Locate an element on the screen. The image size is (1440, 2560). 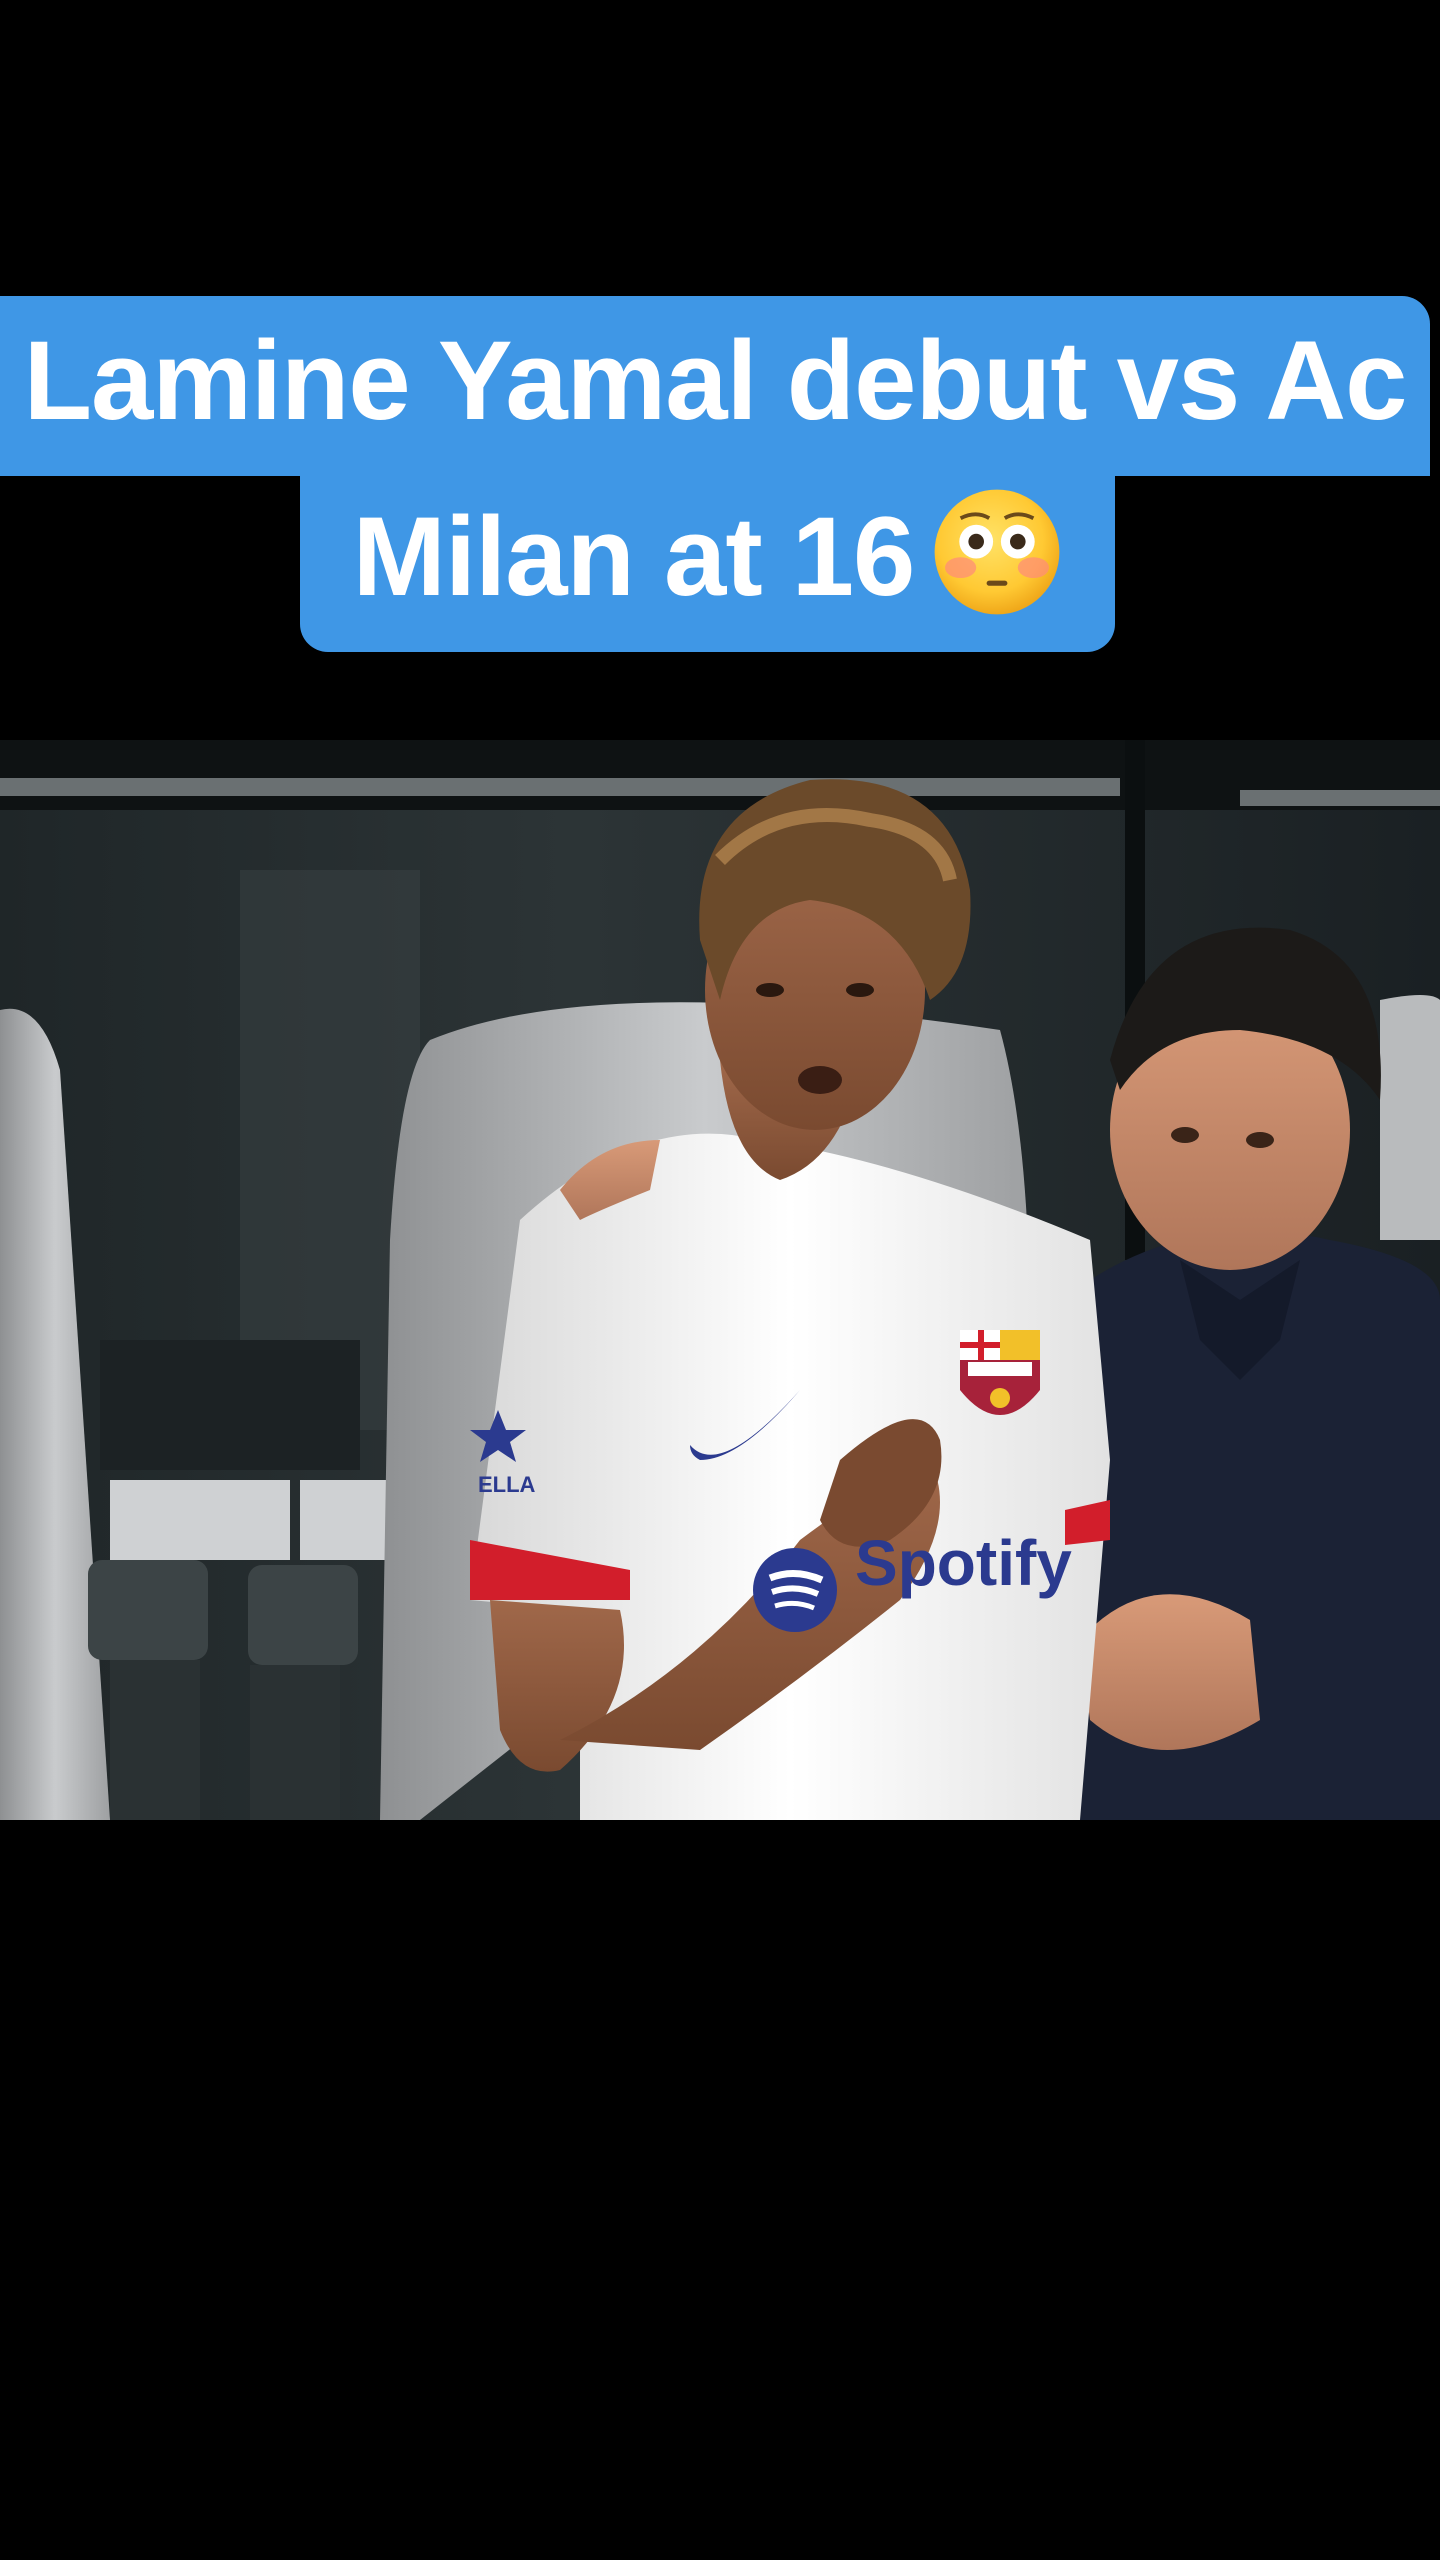
caption-overlay: Lamine Yamal debut vs Ac Milan at 16 is located at coordinates (720, 476).